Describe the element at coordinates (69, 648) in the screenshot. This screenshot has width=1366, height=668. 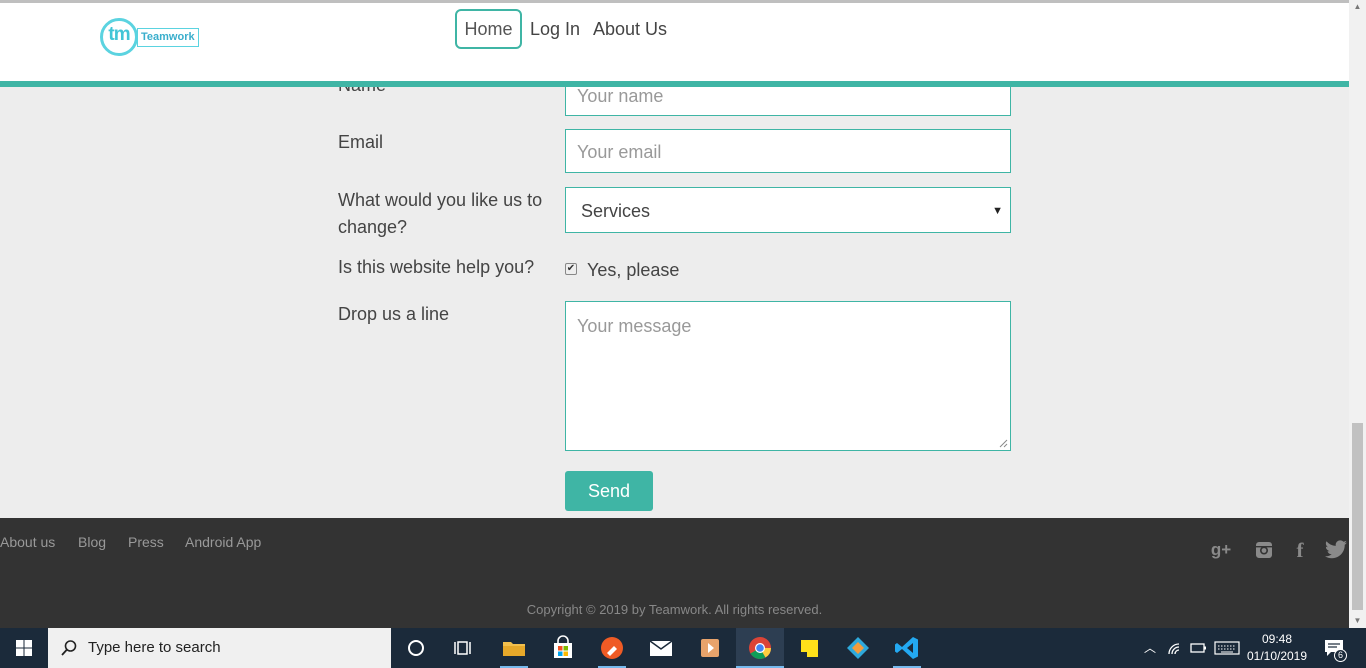
I see `search-icon` at that location.